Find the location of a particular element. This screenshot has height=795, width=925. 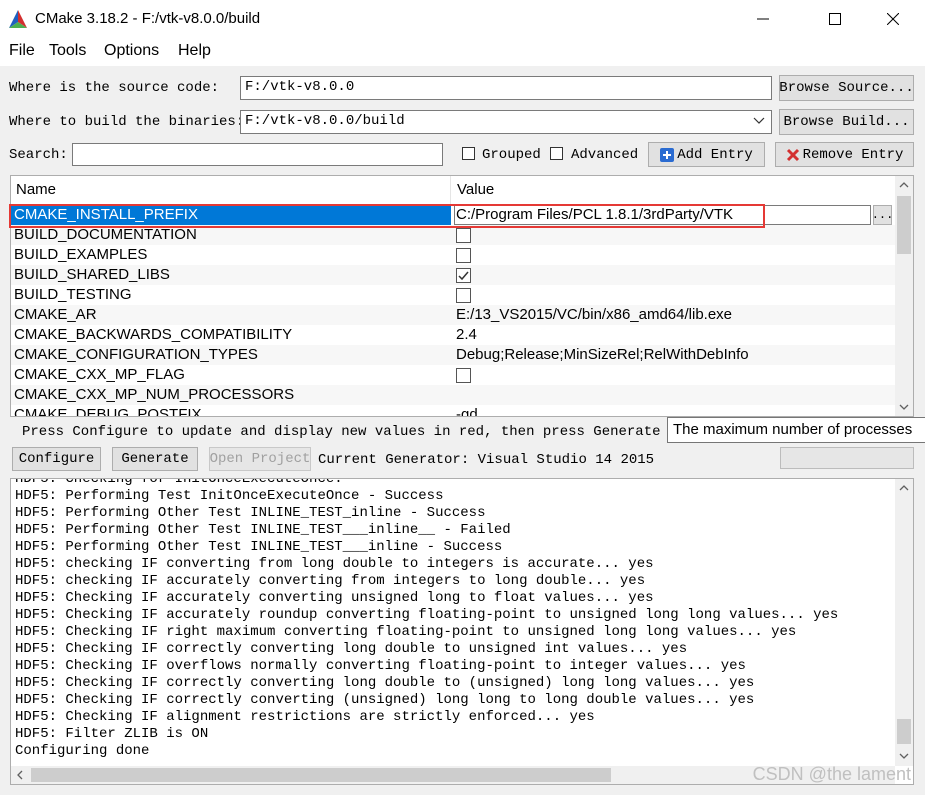

table-row: CMAKE_DEBUG_POSTFIX -gd is located at coordinates (453, 411).